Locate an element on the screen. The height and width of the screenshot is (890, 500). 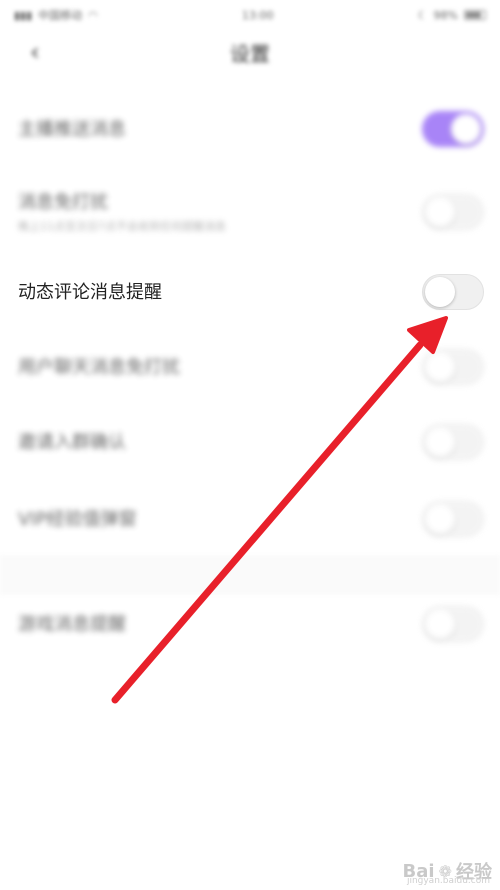
watermark-url: jingyan.baidu.com is located at coordinates (448, 881).